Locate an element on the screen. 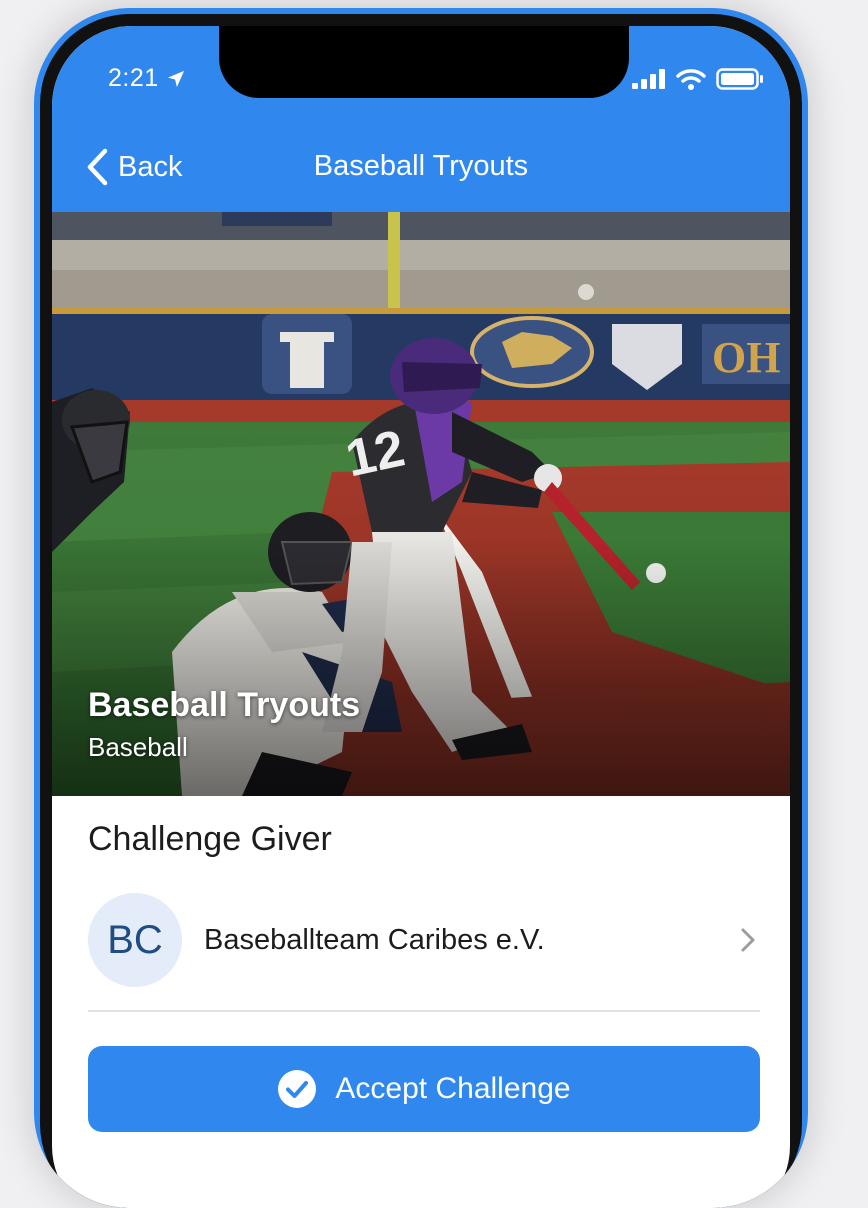 The height and width of the screenshot is (1208, 868). chevron-right-icon is located at coordinates (748, 940).